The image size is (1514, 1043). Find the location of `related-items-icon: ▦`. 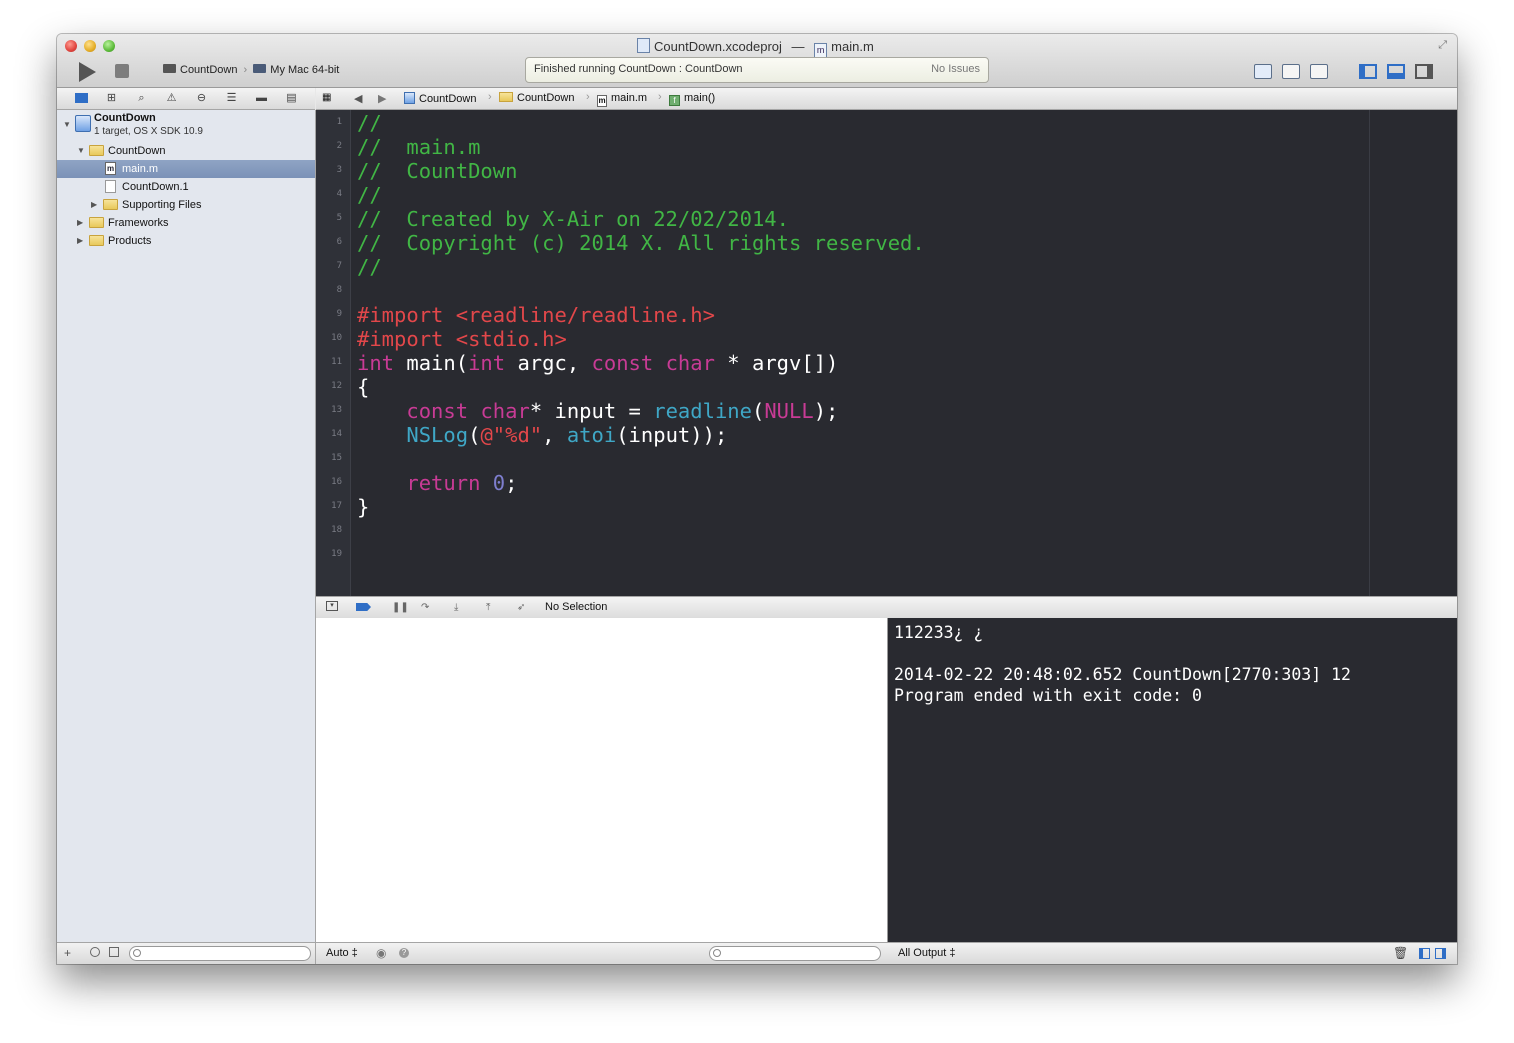

related-items-icon: ▦ is located at coordinates (326, 97).